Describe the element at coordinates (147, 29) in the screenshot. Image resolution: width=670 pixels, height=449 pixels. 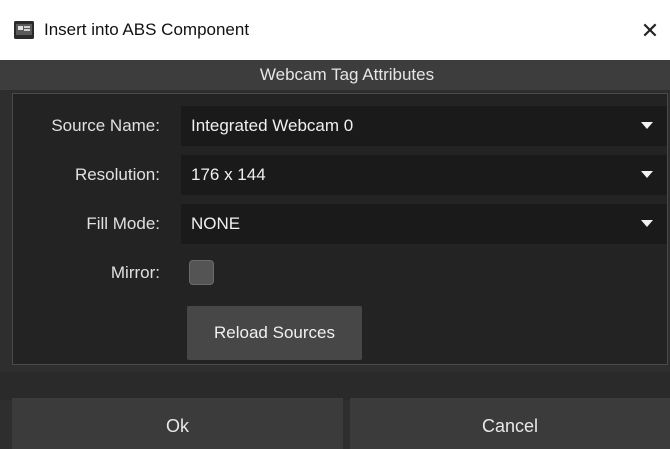
I see `window-title: Insert into ABS Component` at that location.